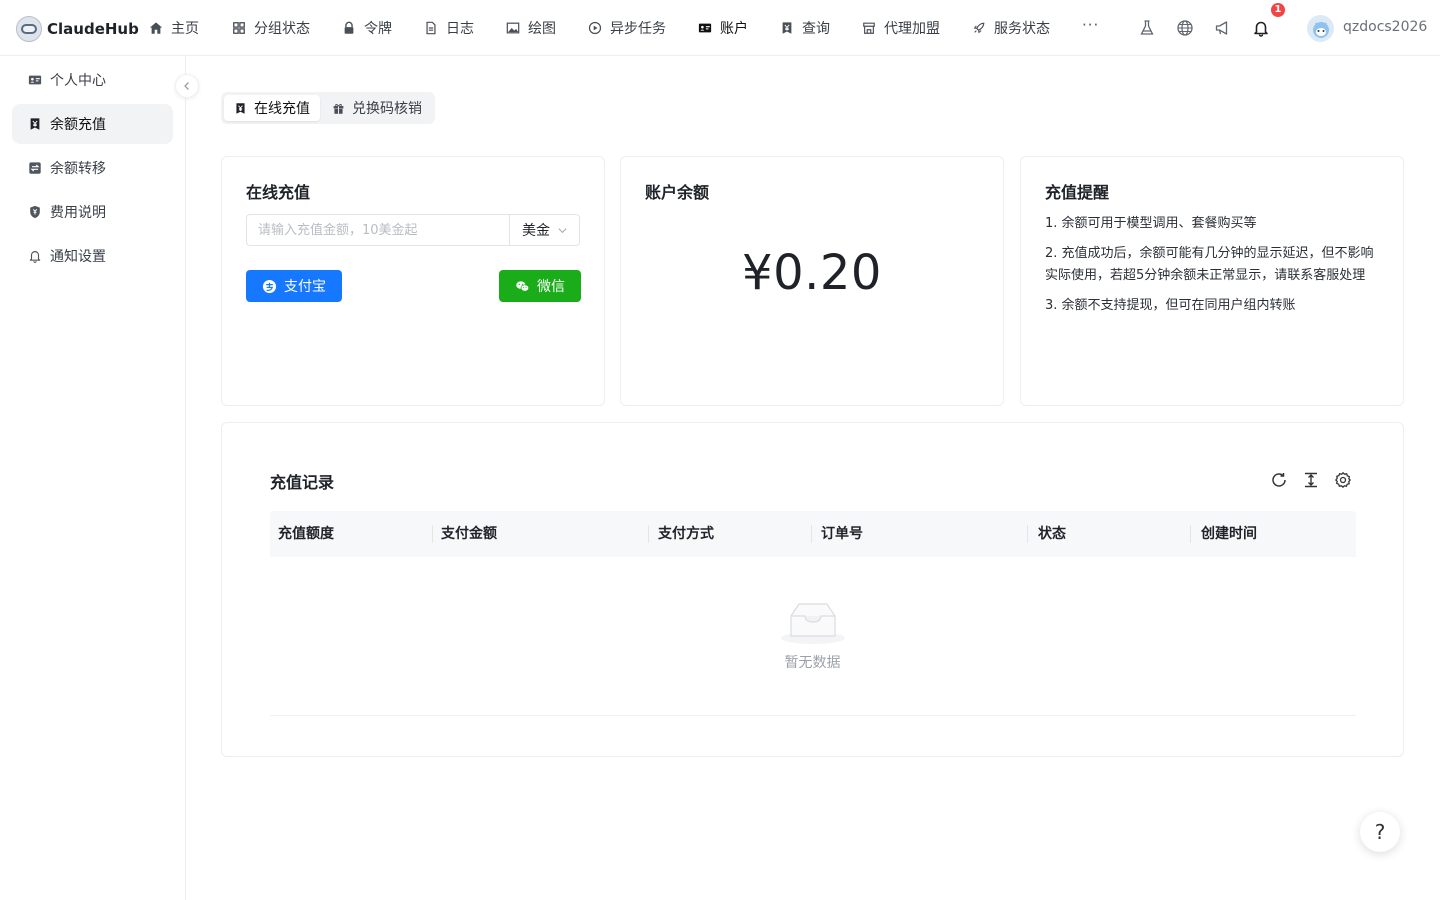 This screenshot has height=900, width=1440. I want to click on sidebar-item-label: 余额转移, so click(78, 169).